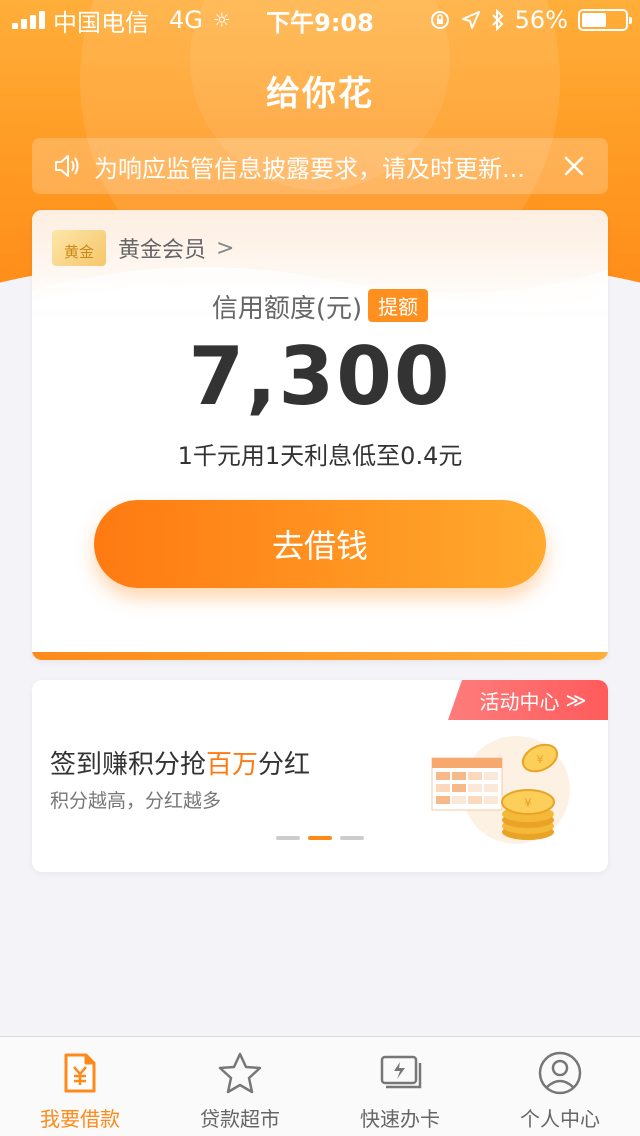 The width and height of the screenshot is (640, 1136). What do you see at coordinates (574, 166) in the screenshot?
I see `close-icon` at bounding box center [574, 166].